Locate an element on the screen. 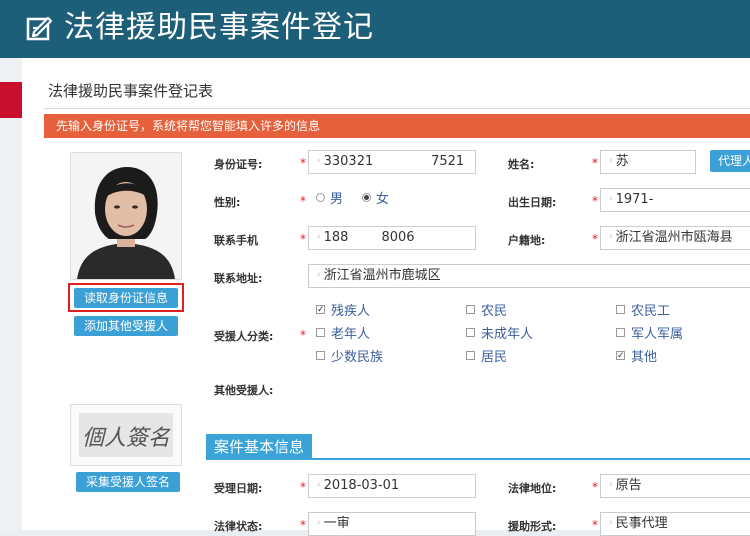 The image size is (750, 536). add-other-aided-button: 添加其他受援人 is located at coordinates (126, 326).